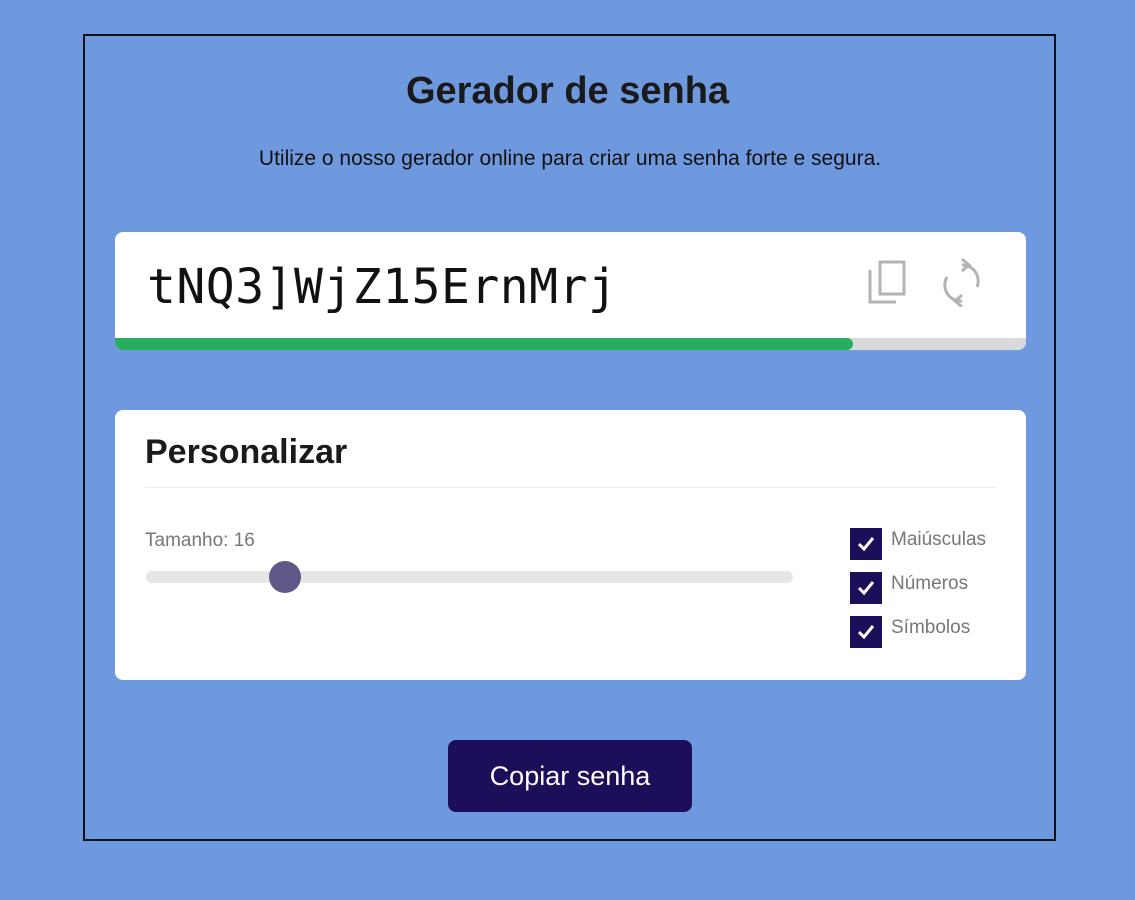 The image size is (1135, 900). What do you see at coordinates (484, 344) in the screenshot?
I see `password-strength-fill` at bounding box center [484, 344].